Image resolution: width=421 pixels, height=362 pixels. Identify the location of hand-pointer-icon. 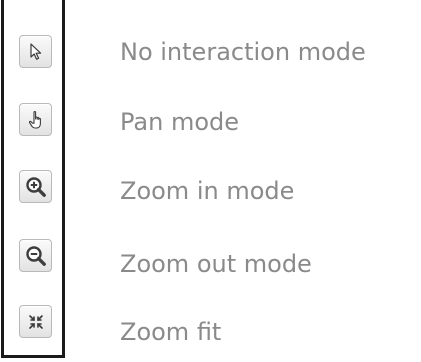
(36, 120).